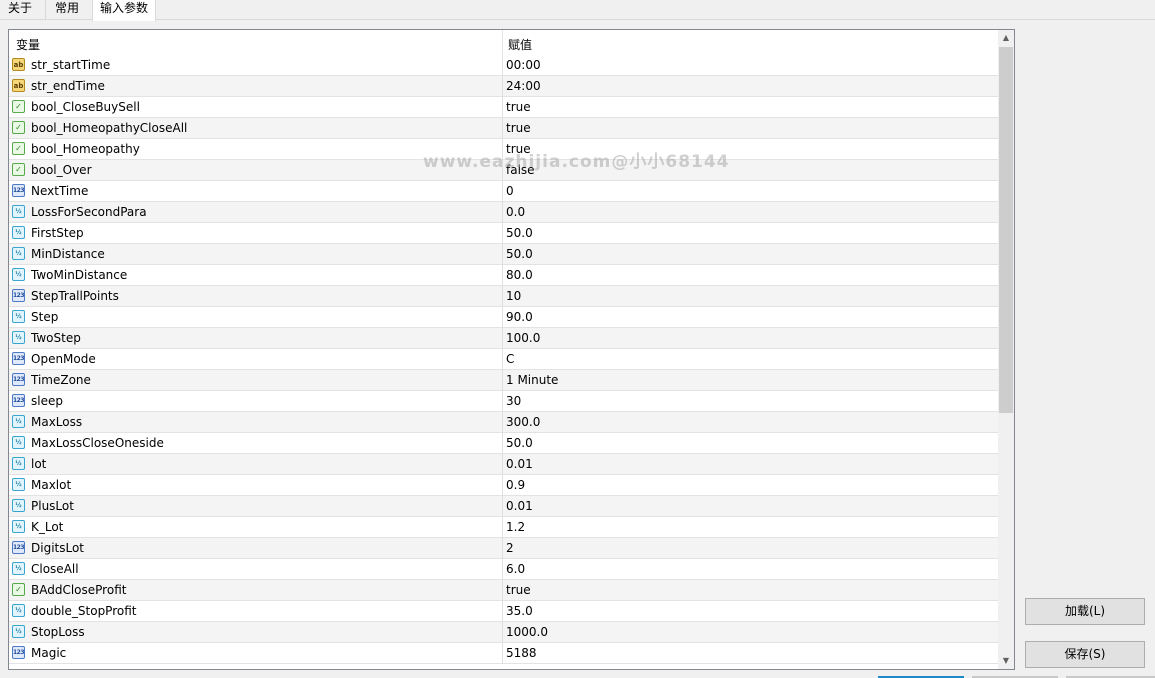  What do you see at coordinates (503, 653) in the screenshot?
I see `table-row: 123 Magic 5188` at bounding box center [503, 653].